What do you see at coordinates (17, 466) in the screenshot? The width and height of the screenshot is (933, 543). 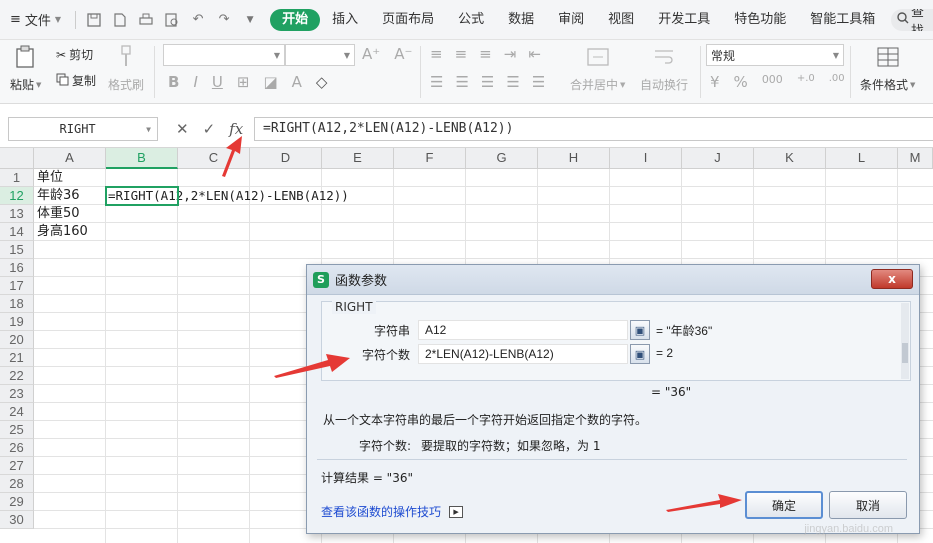 I see `row-header: 27` at bounding box center [17, 466].